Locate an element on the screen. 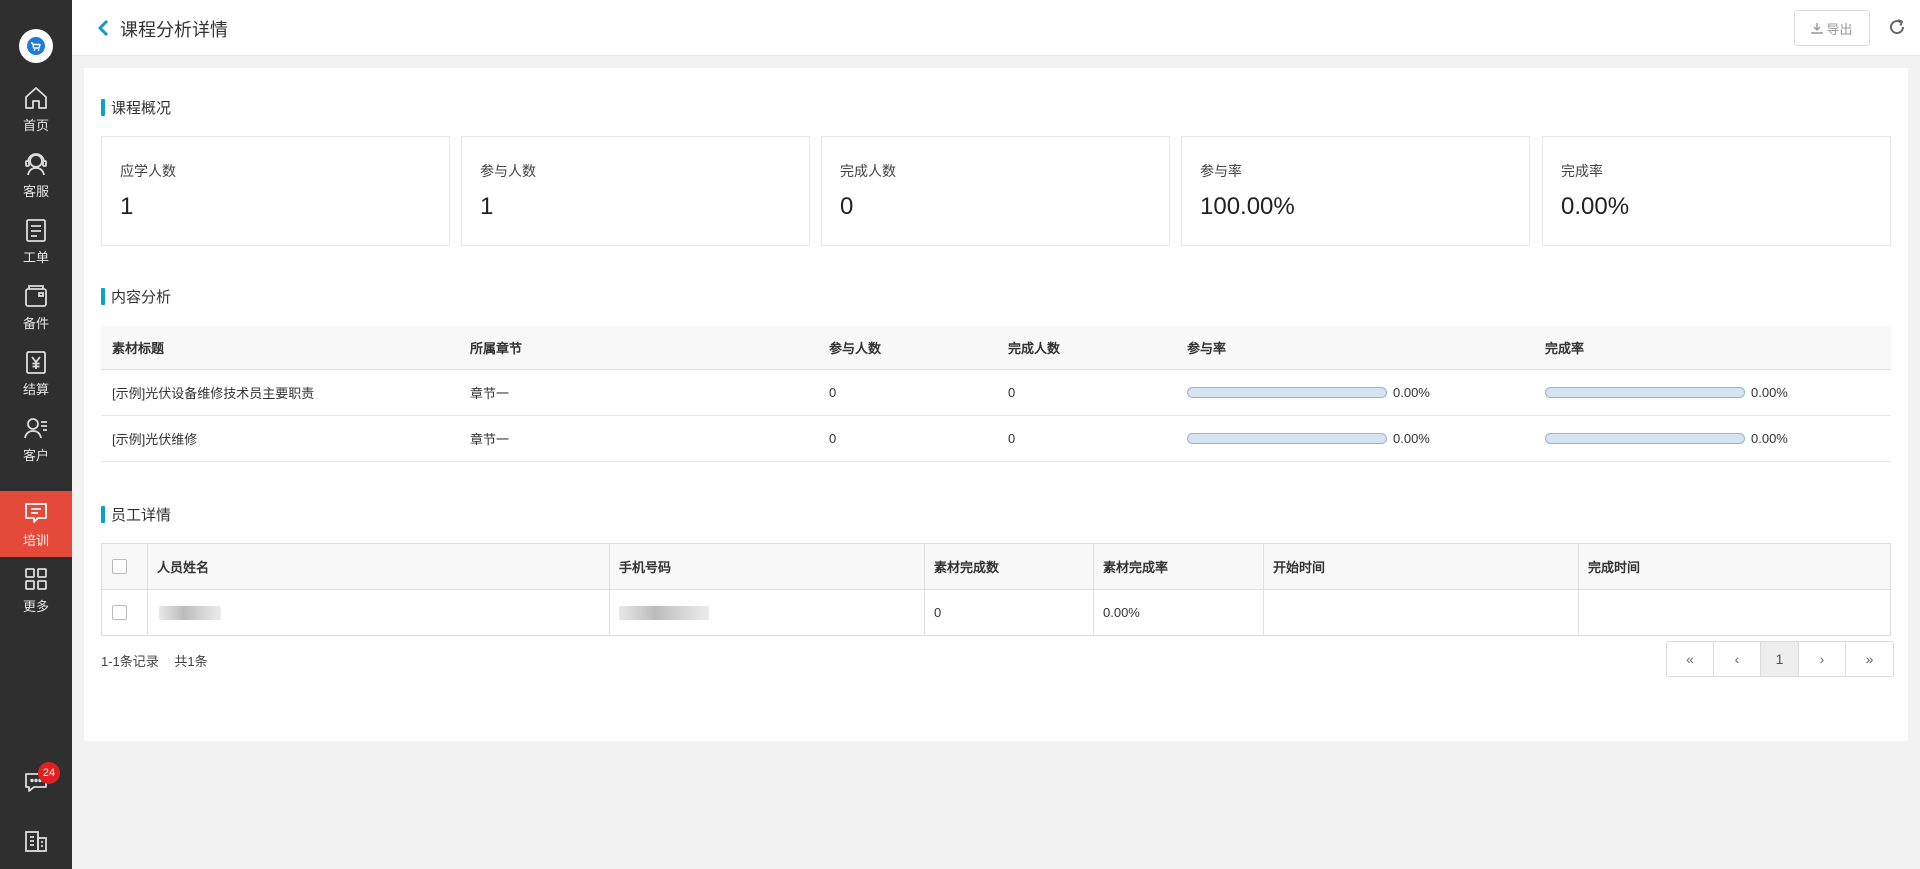 The width and height of the screenshot is (1920, 869). stat-label: 参与率 is located at coordinates (1221, 171).